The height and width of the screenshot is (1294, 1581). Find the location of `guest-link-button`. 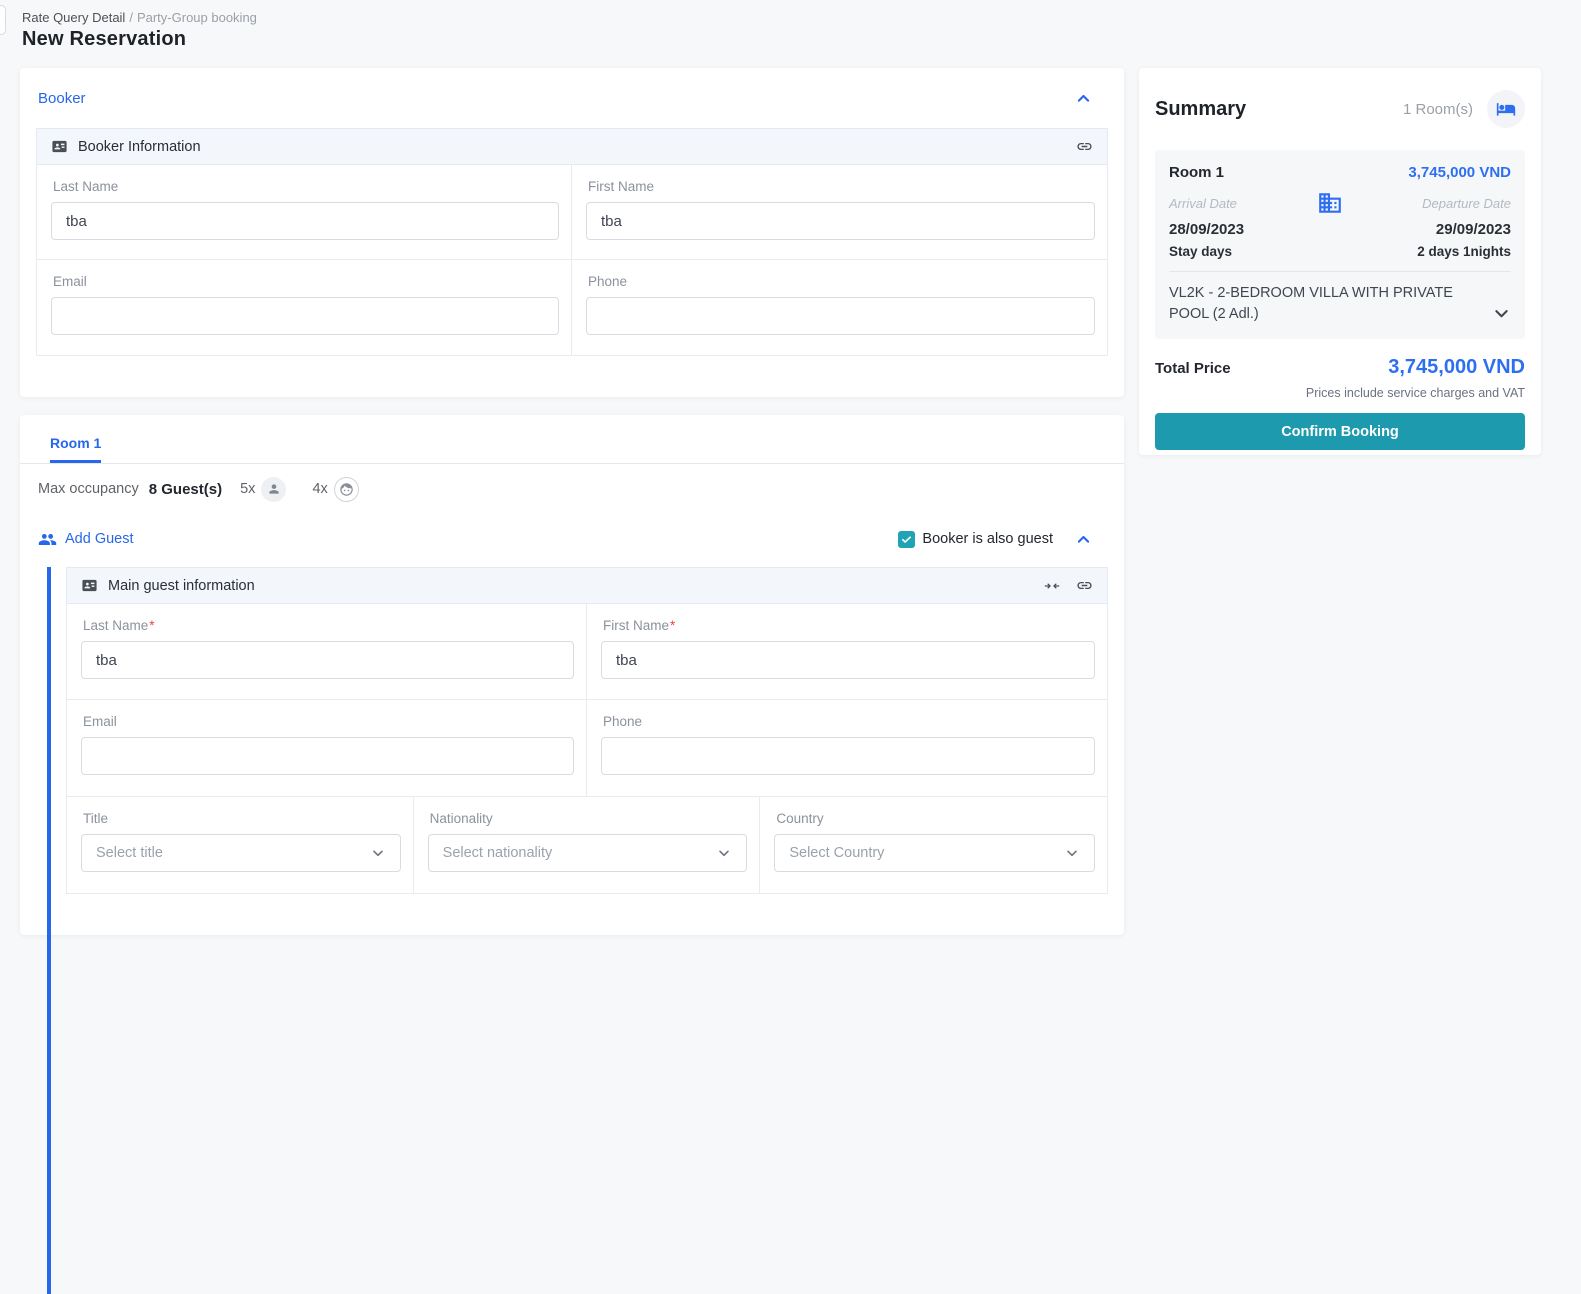

guest-link-button is located at coordinates (1084, 585).